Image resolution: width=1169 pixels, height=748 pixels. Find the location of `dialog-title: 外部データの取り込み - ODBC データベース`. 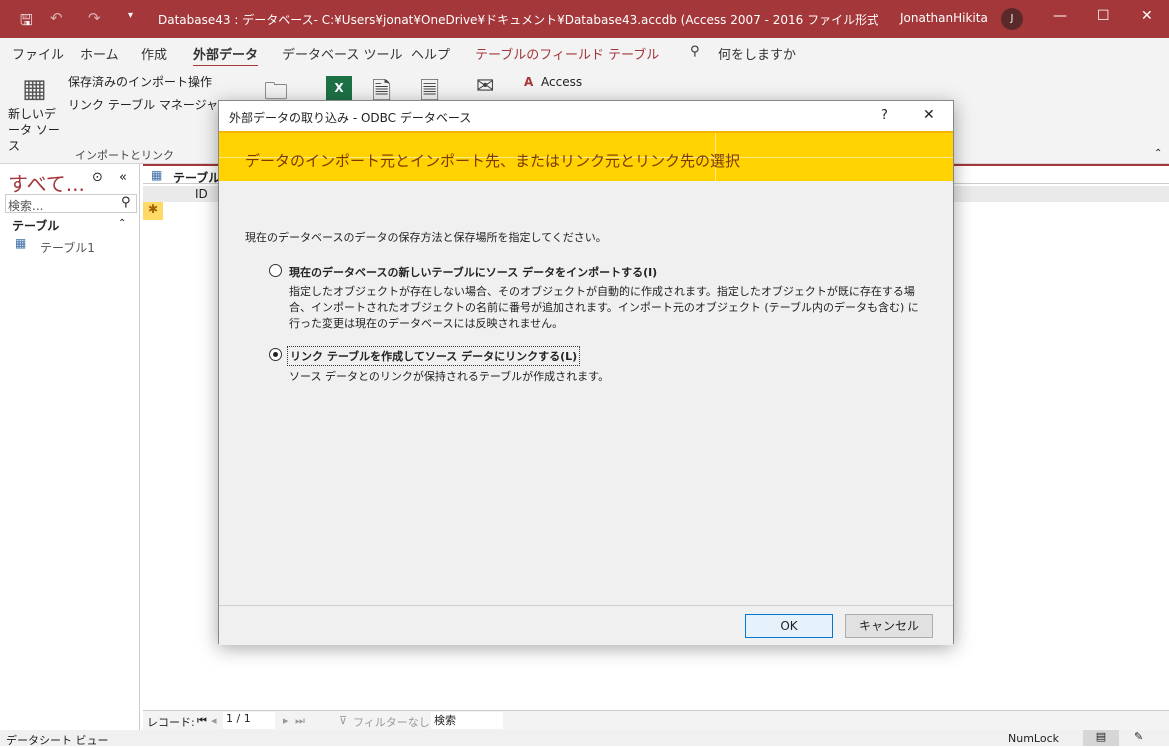

dialog-title: 外部データの取り込み - ODBC データベース is located at coordinates (350, 118).